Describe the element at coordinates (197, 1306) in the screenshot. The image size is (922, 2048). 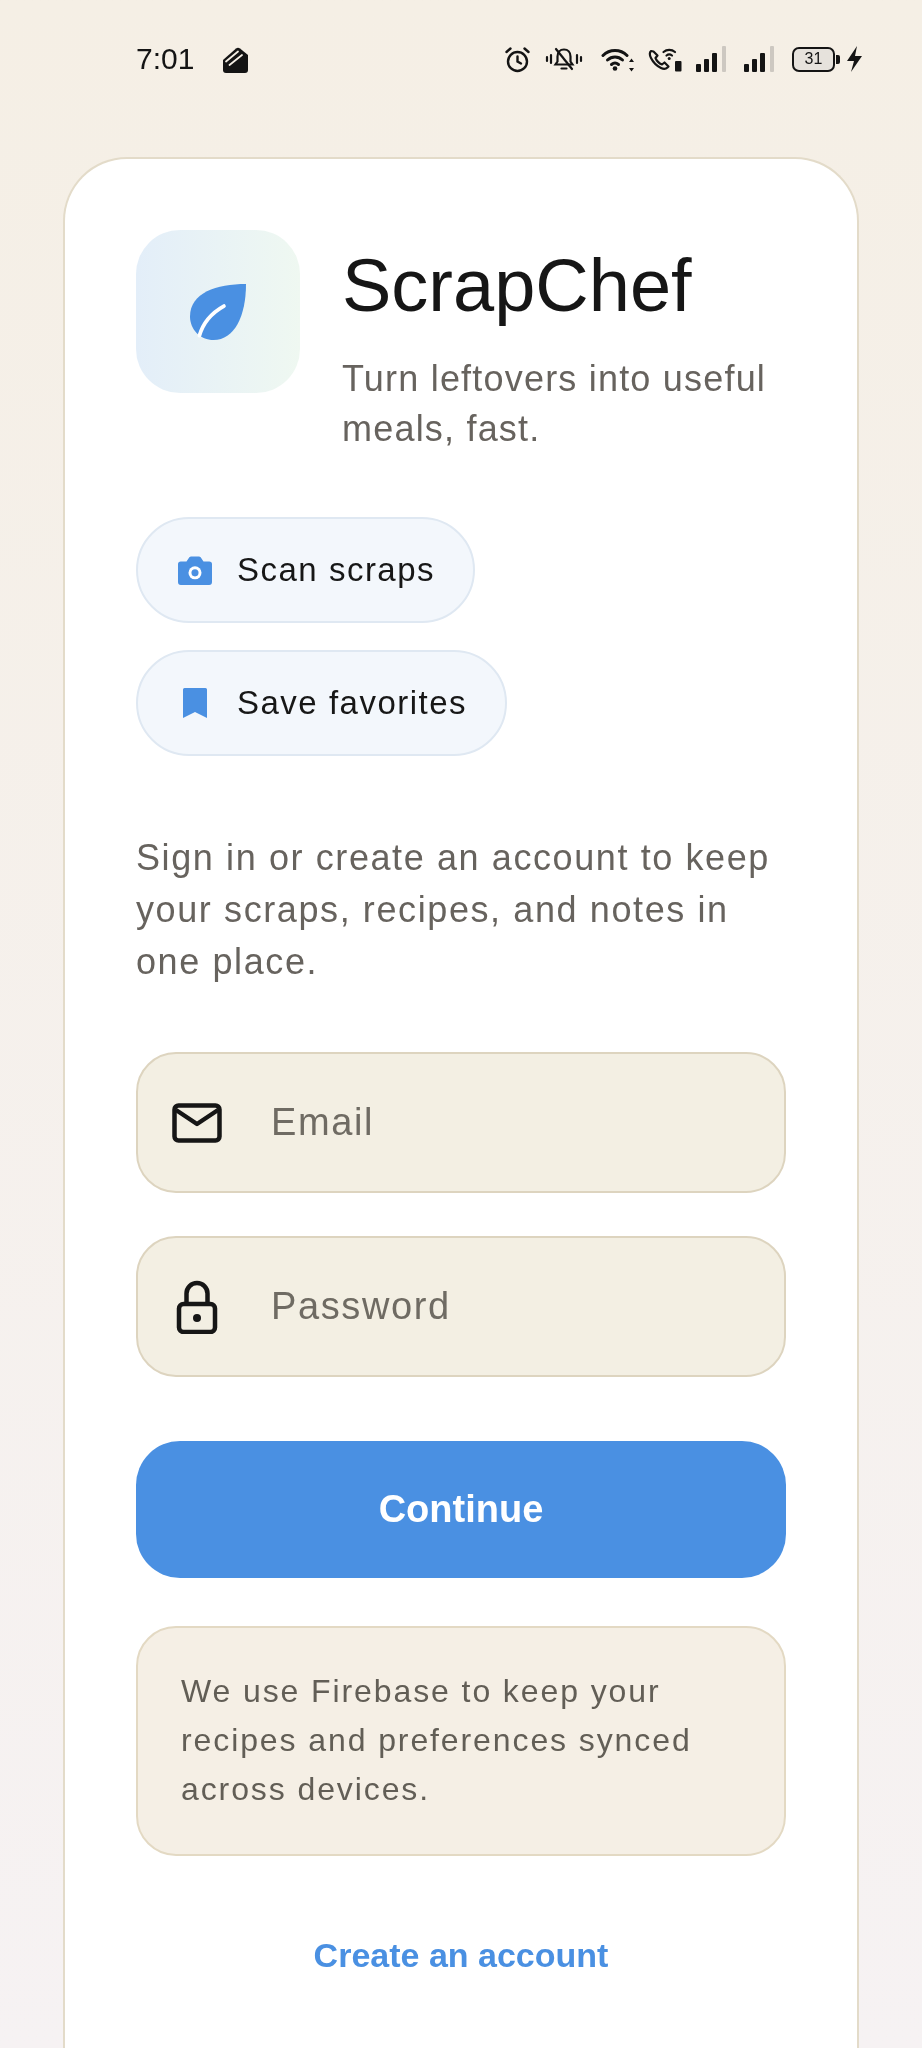
I see `lock-icon` at that location.